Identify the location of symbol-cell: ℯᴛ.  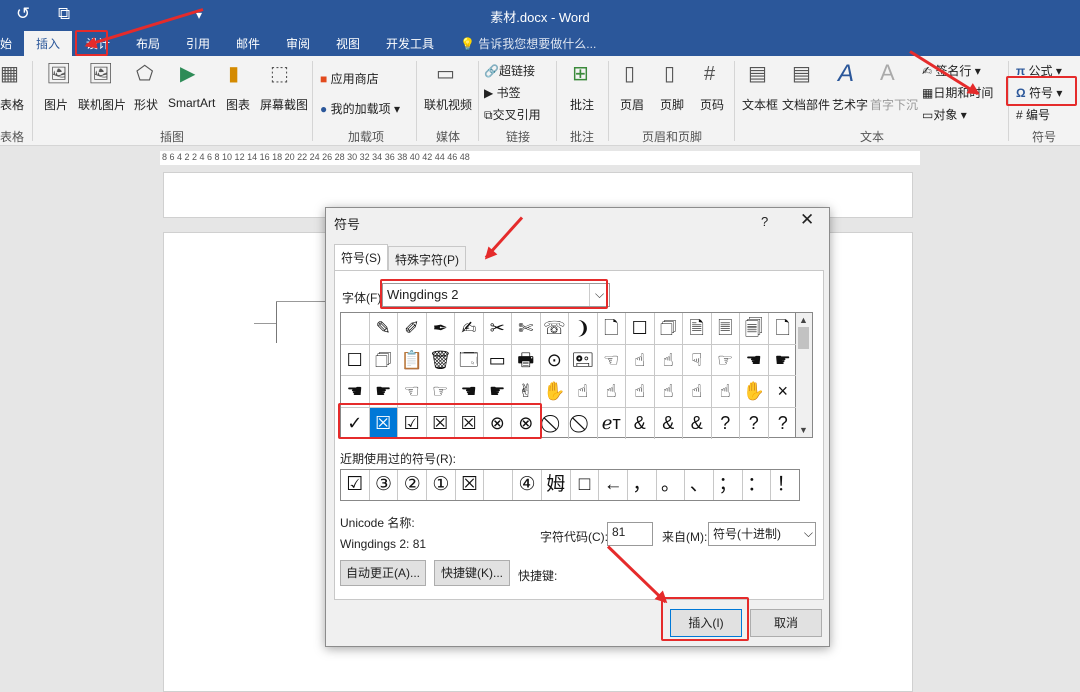
(612, 423).